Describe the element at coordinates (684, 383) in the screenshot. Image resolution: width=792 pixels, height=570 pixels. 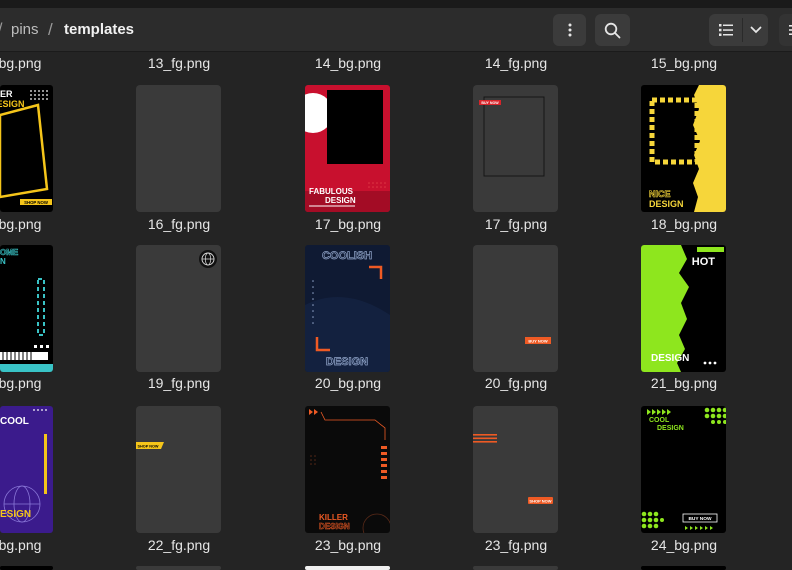
I see `file-label: 21_bg.png` at that location.